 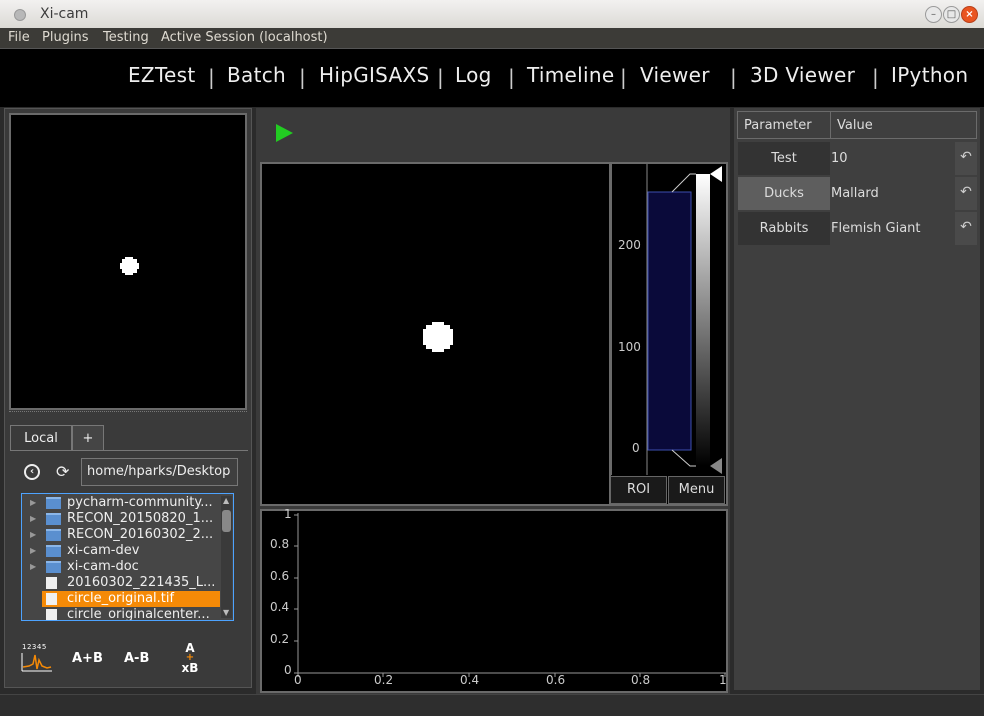 I want to click on x-tick-label: 0.2, so click(x=384, y=680).